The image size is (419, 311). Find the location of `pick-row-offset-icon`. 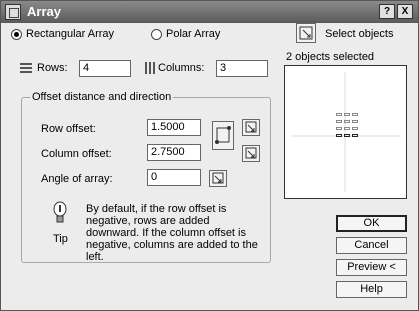

pick-row-offset-icon is located at coordinates (251, 127).